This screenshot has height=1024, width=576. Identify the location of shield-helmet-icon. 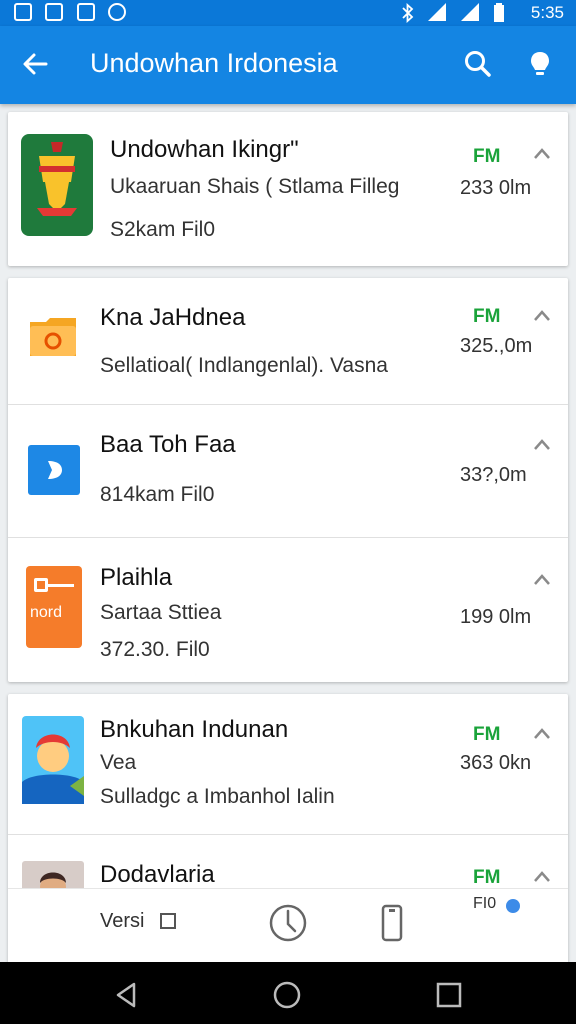
(57, 185).